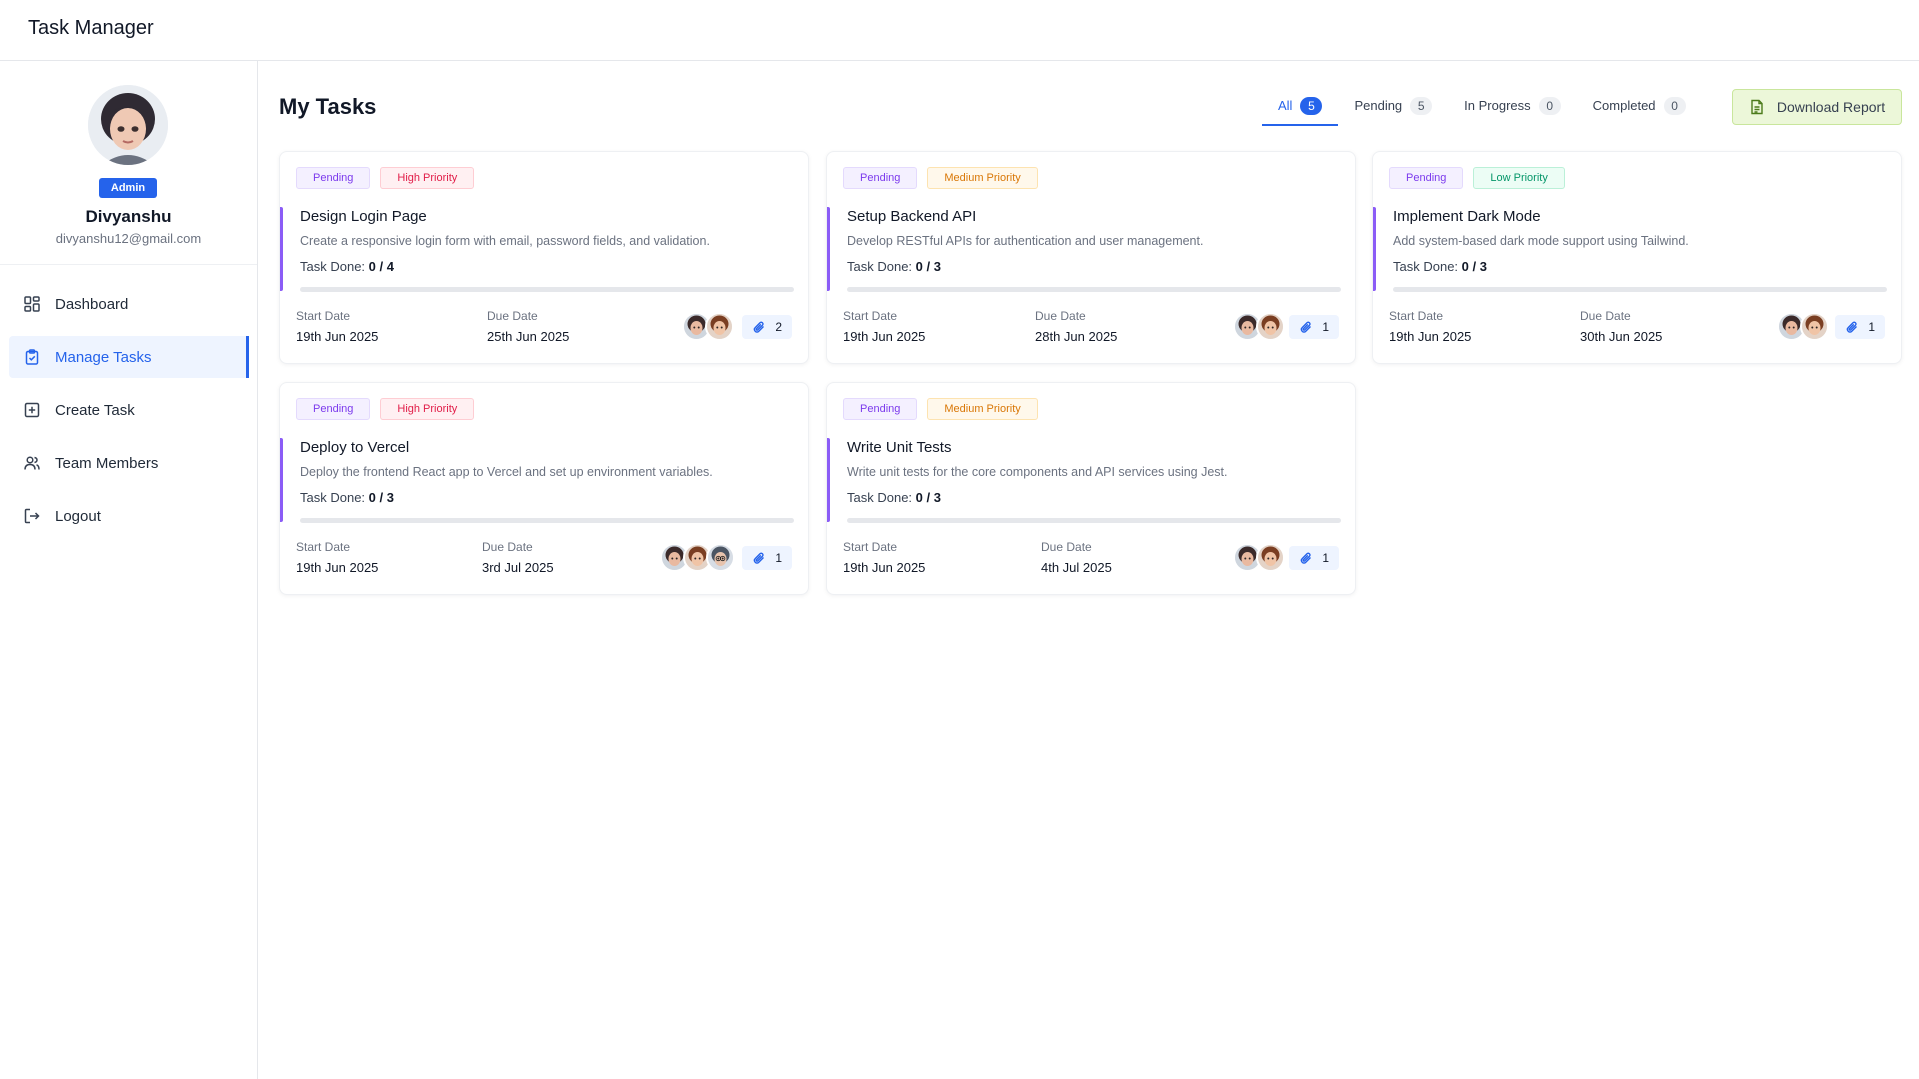 This screenshot has width=1919, height=1079. I want to click on tab-count: 0, so click(1549, 106).